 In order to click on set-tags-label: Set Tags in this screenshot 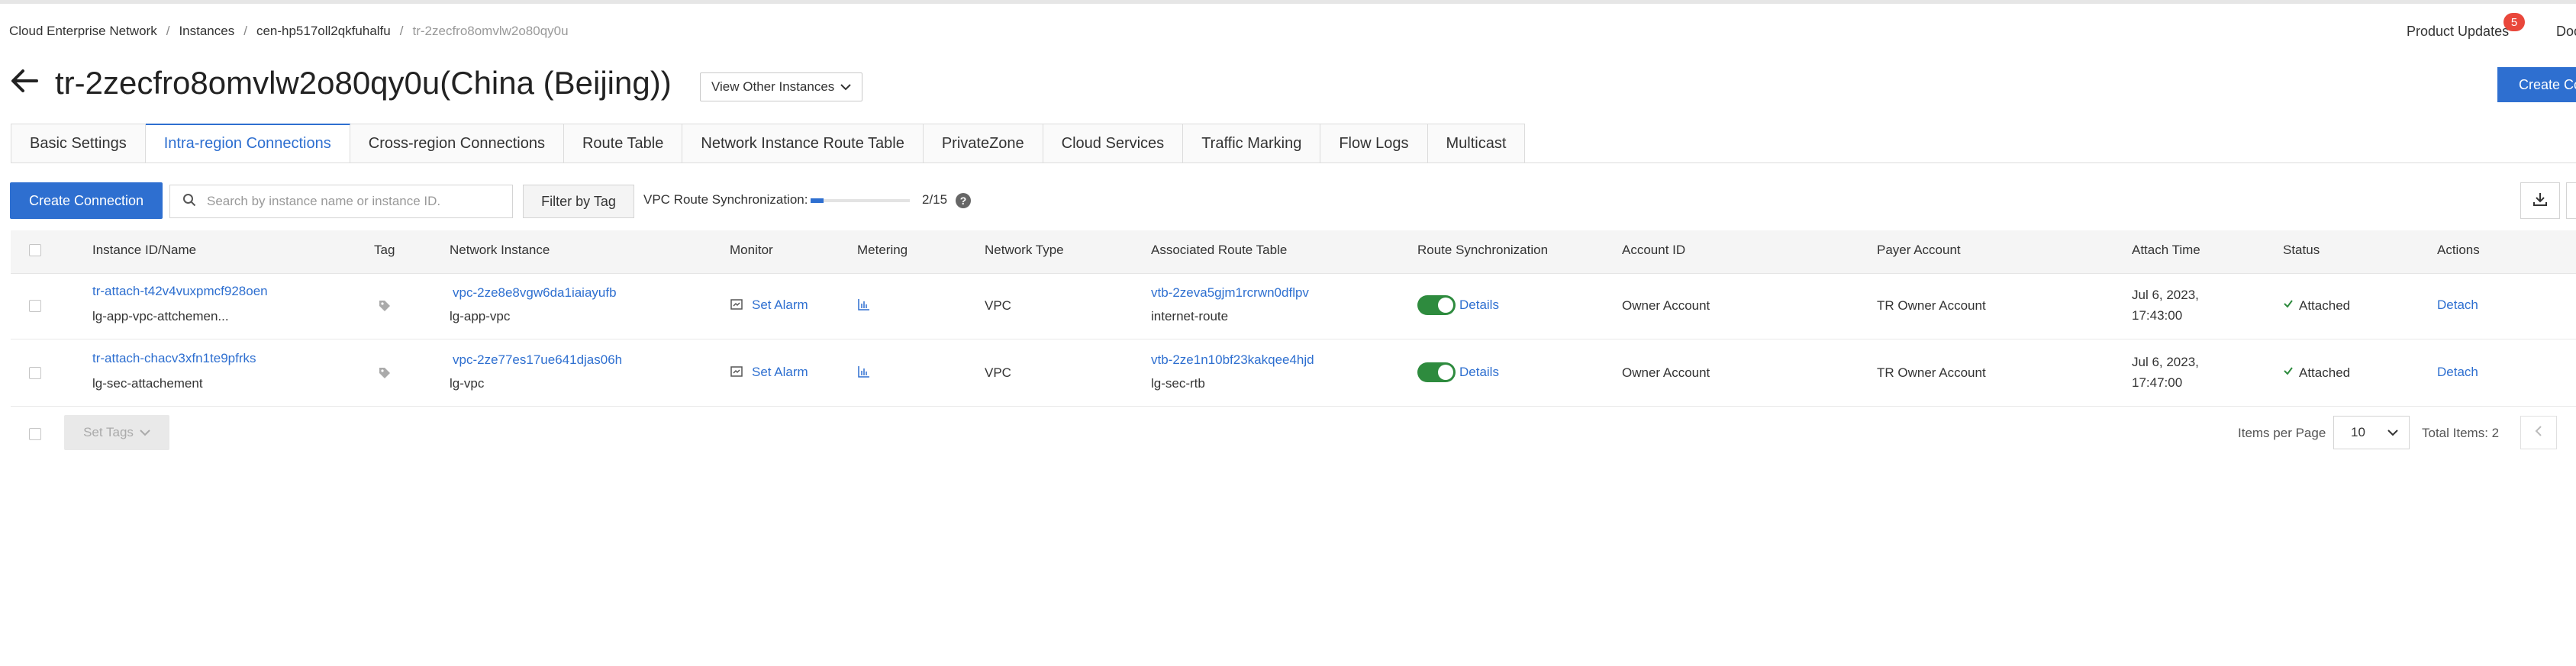, I will do `click(109, 432)`.